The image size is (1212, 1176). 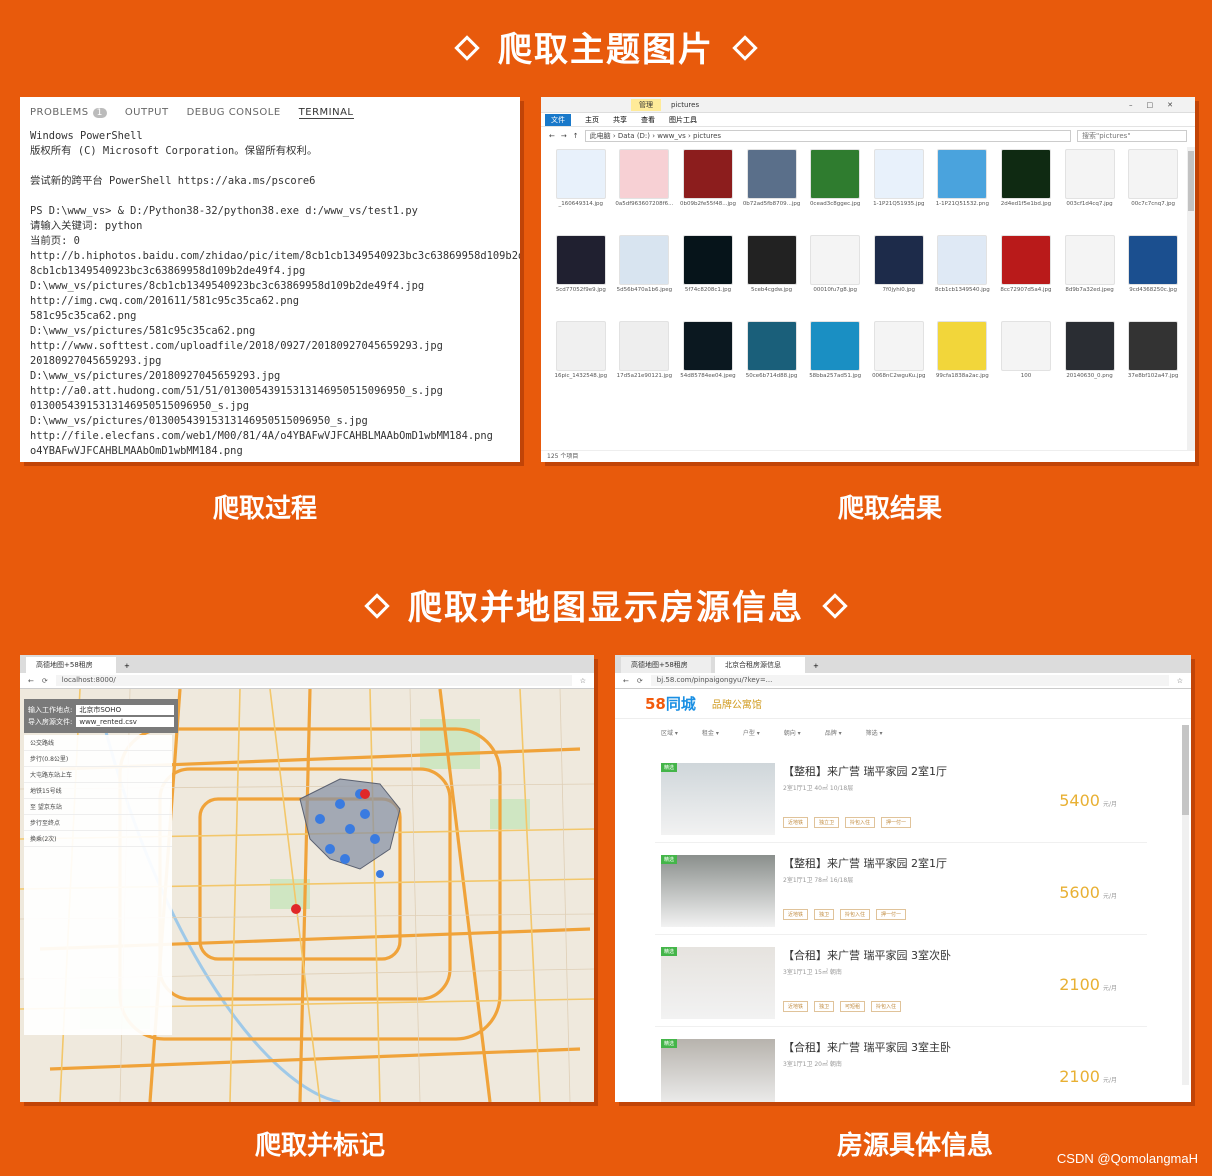 What do you see at coordinates (772, 275) in the screenshot?
I see `file-item: 5ceb4cgdw.jpg` at bounding box center [772, 275].